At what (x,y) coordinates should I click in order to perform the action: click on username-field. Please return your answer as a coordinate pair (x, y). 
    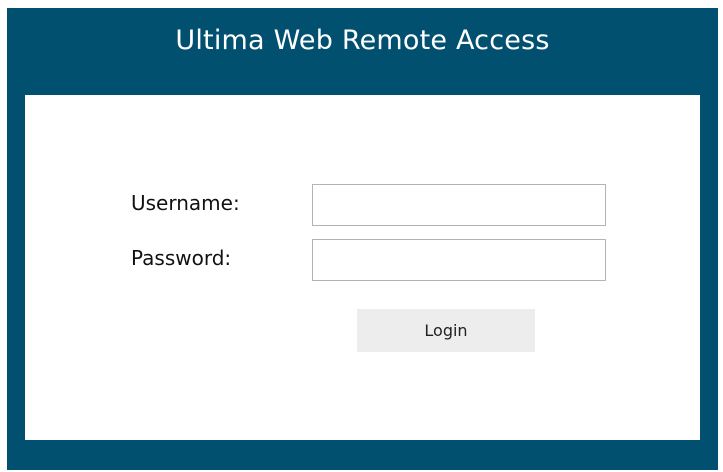
    Looking at the image, I should click on (459, 205).